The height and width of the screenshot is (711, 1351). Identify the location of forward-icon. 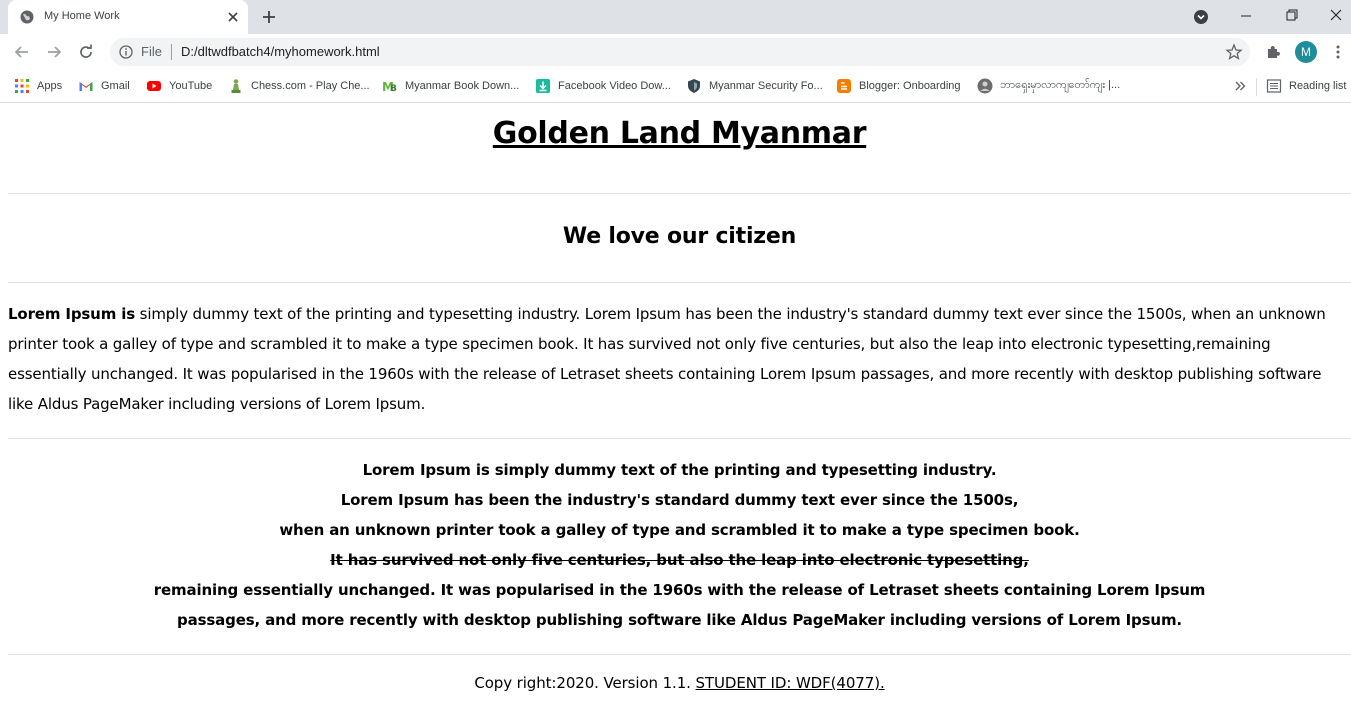
(54, 52).